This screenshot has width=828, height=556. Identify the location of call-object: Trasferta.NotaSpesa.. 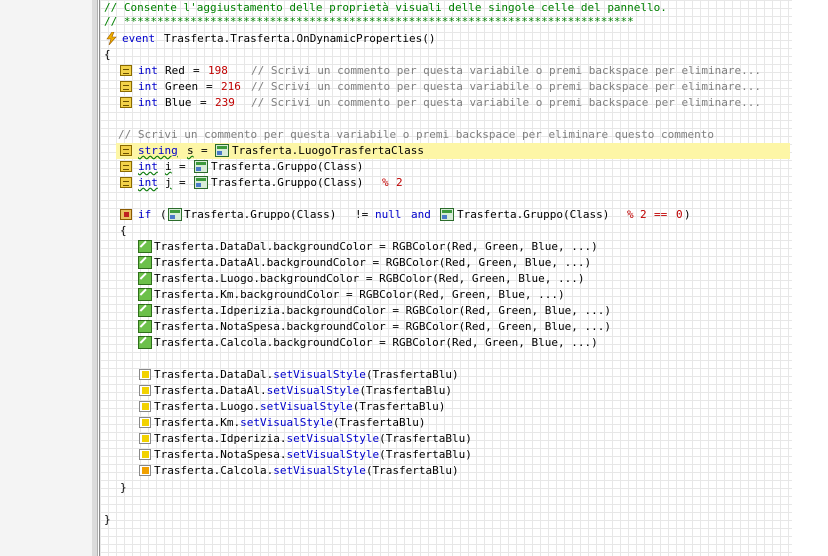
(220, 454).